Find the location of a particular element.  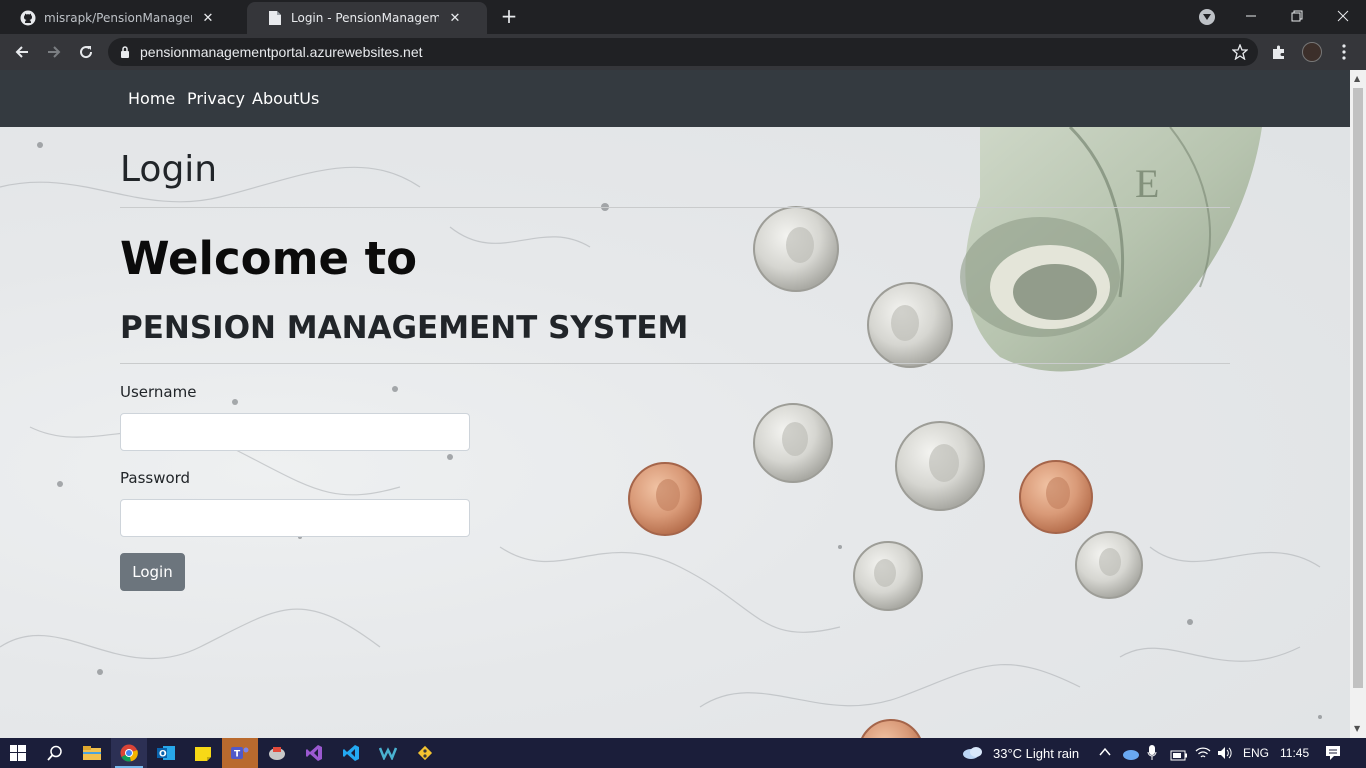

svg-text: T is located at coordinates (237, 755).